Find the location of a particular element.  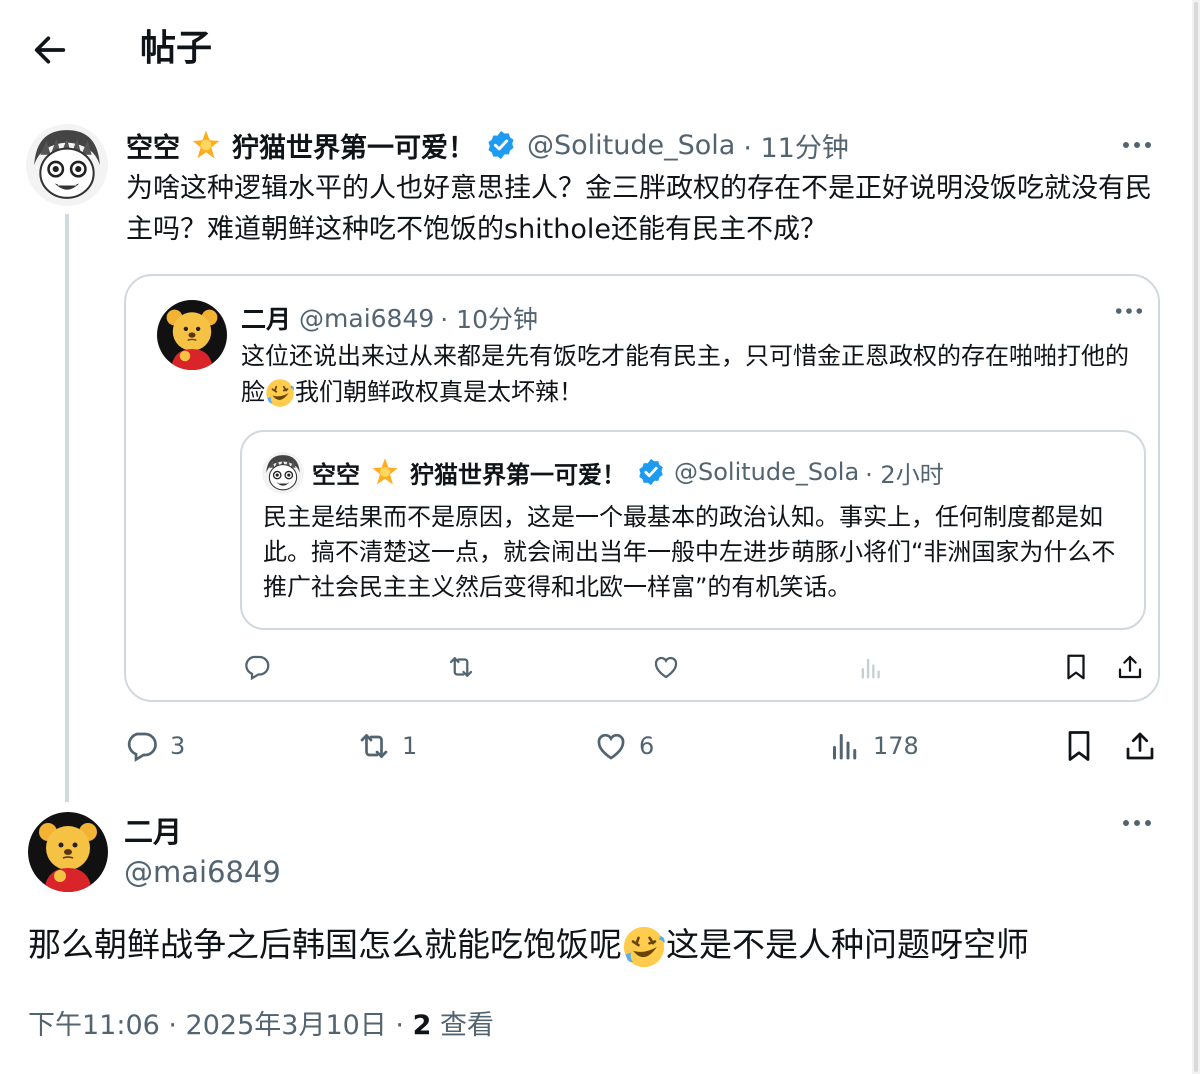

share-button is located at coordinates (1140, 746).